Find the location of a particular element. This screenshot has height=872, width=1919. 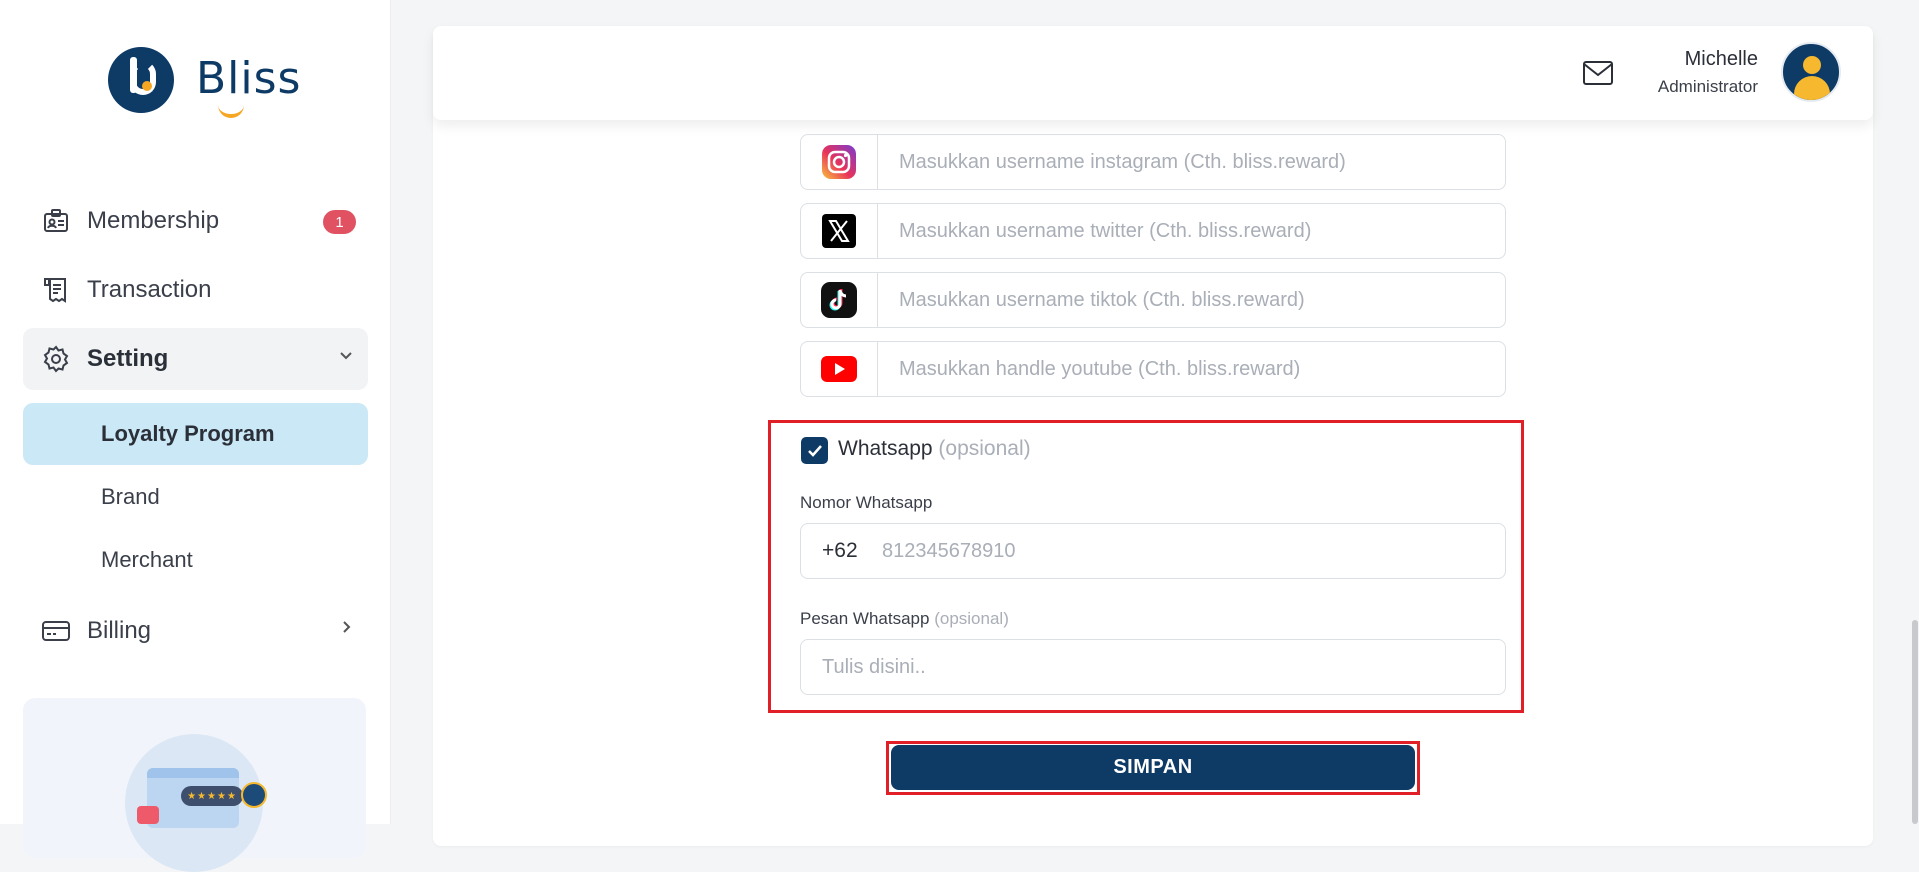

tiktok-field-row is located at coordinates (1153, 300).